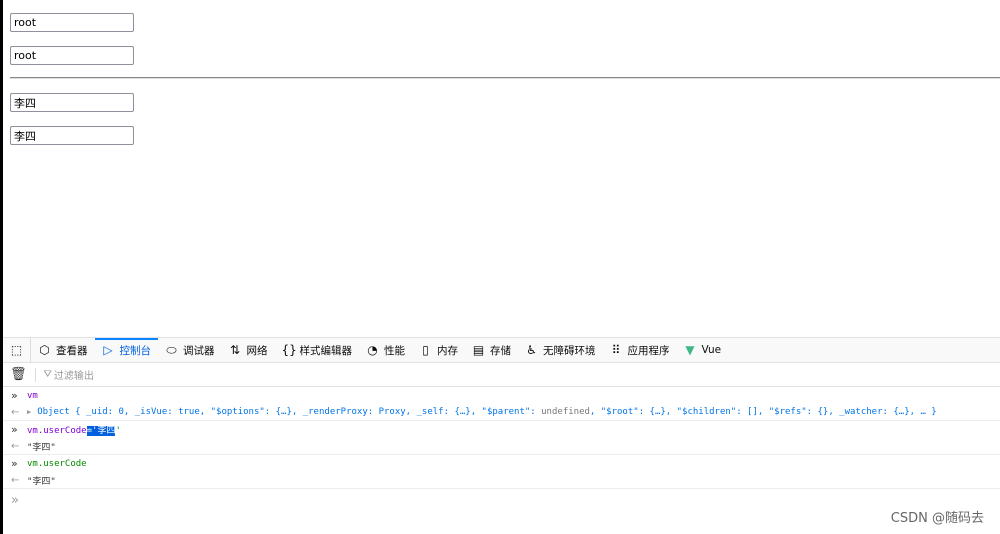 The image size is (1000, 534). Describe the element at coordinates (199, 350) in the screenshot. I see `tab-label: 调试器` at that location.